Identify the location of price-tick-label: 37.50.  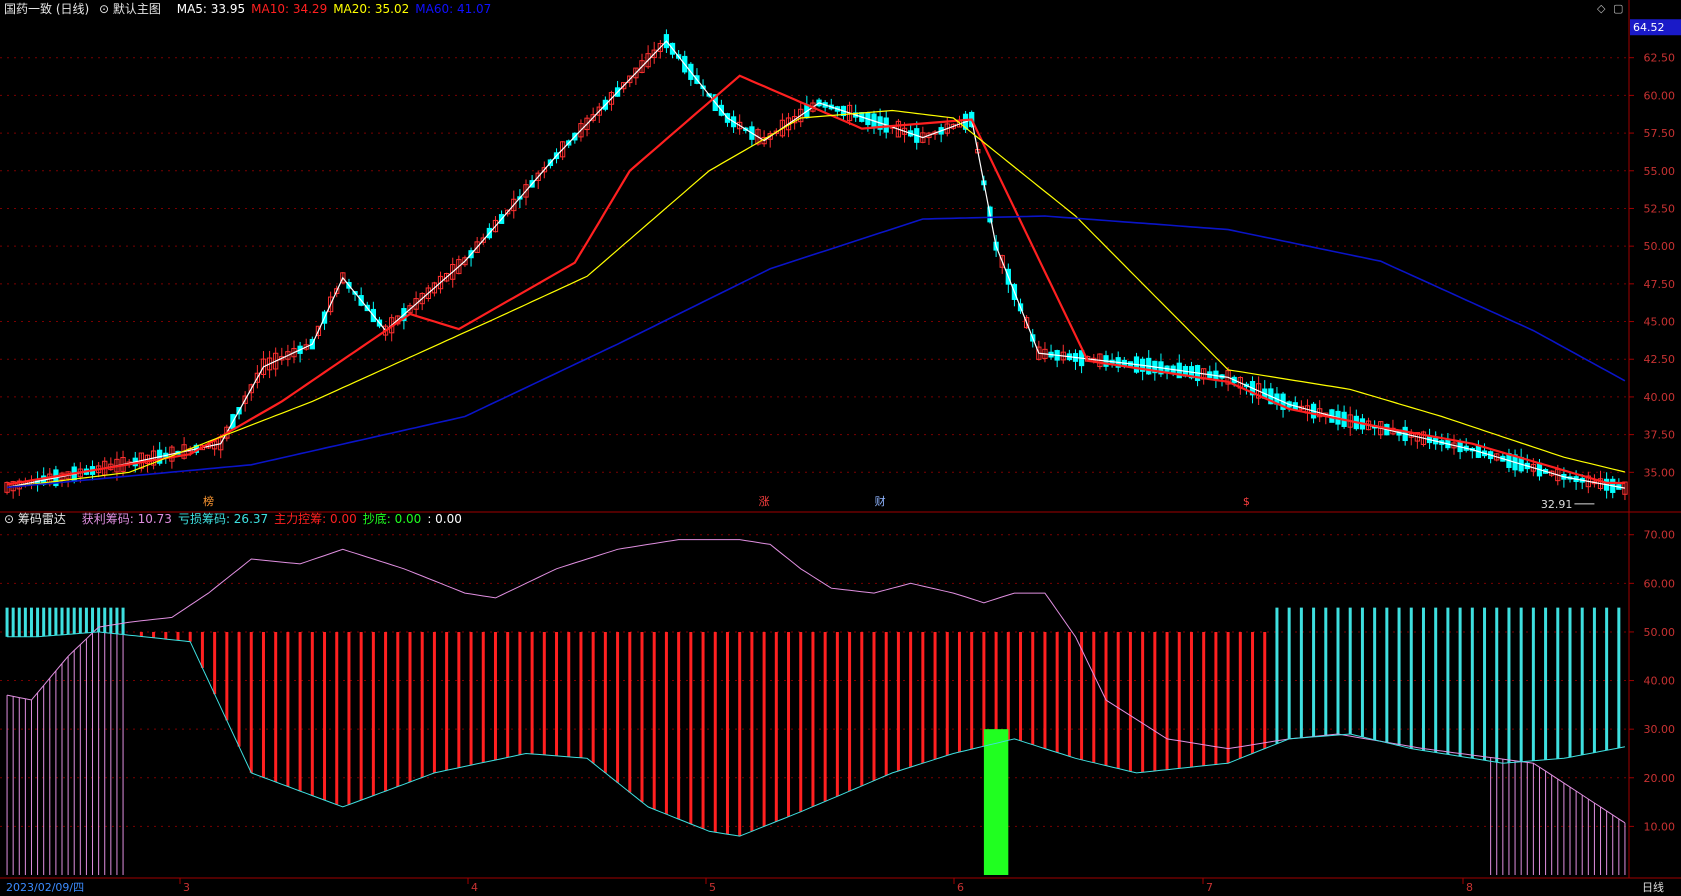
(1660, 435).